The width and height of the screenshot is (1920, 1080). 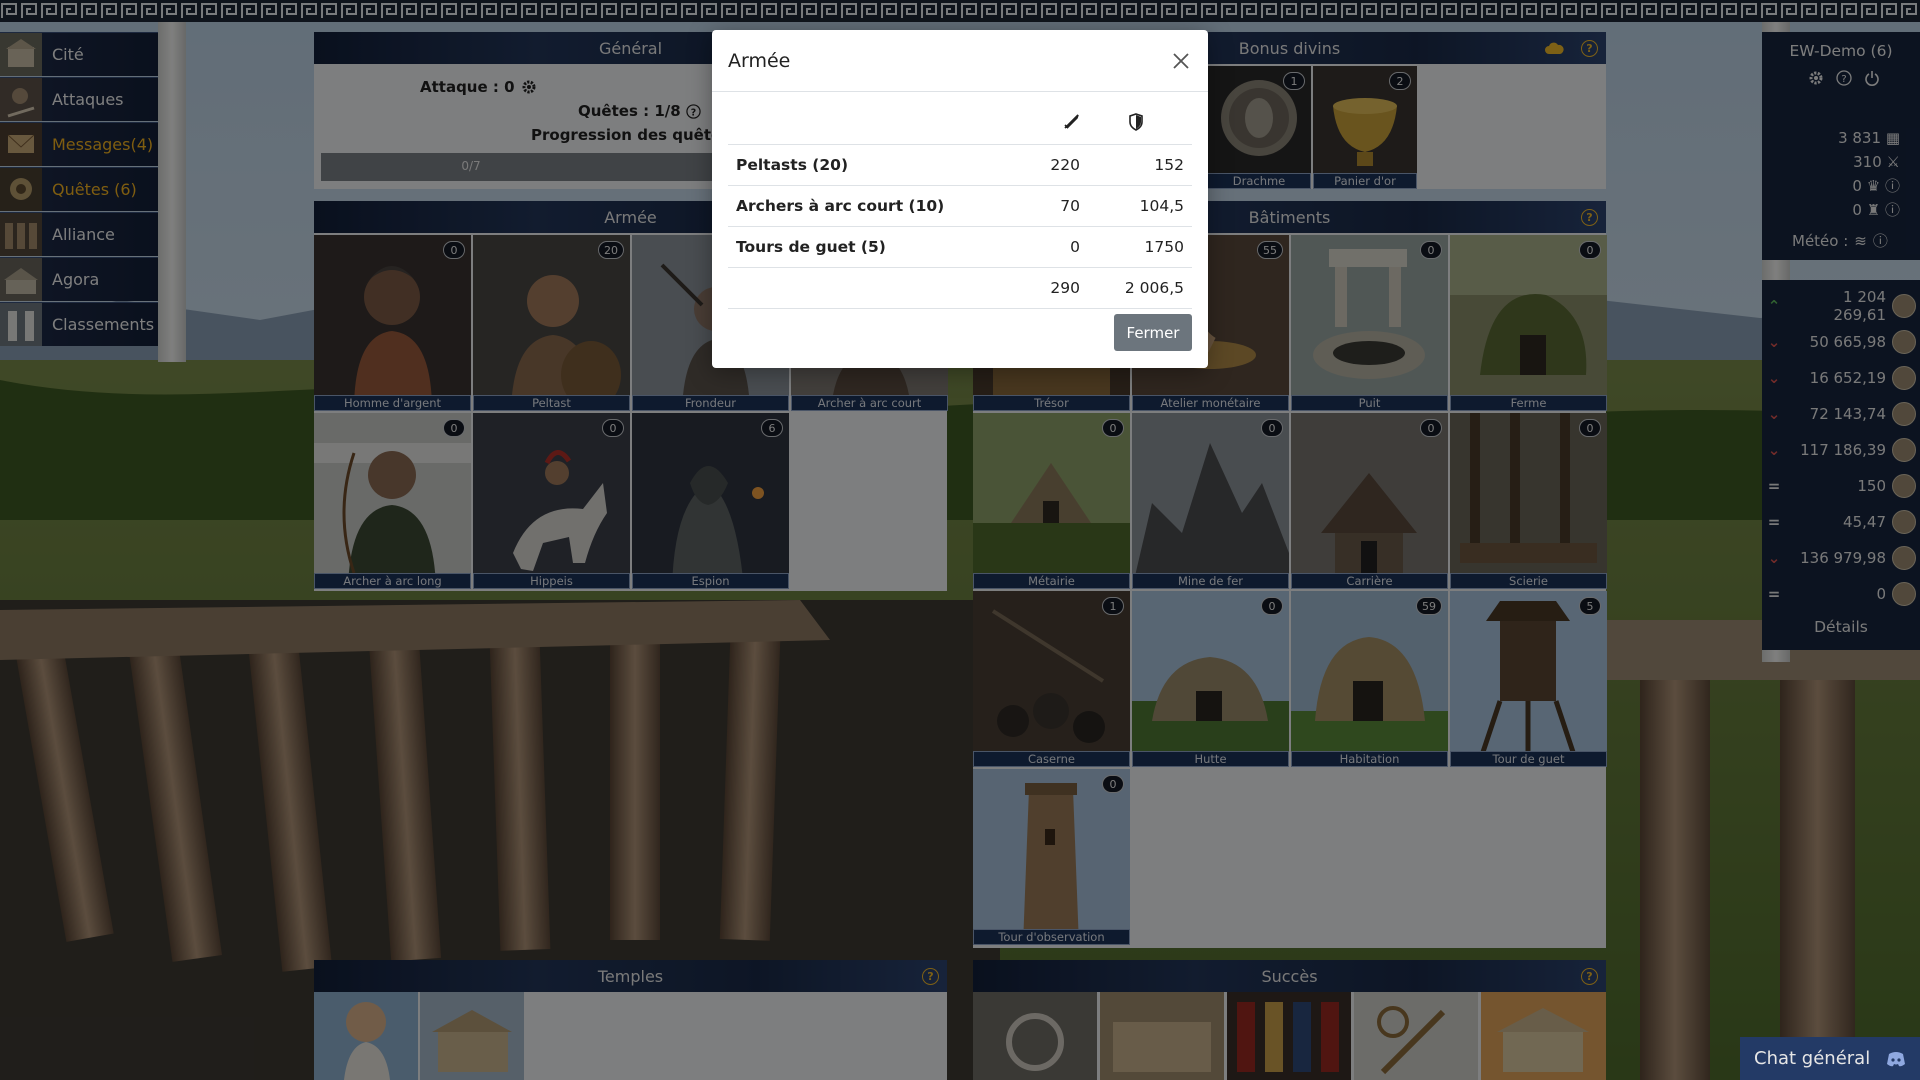 What do you see at coordinates (1181, 61) in the screenshot?
I see `close-icon` at bounding box center [1181, 61].